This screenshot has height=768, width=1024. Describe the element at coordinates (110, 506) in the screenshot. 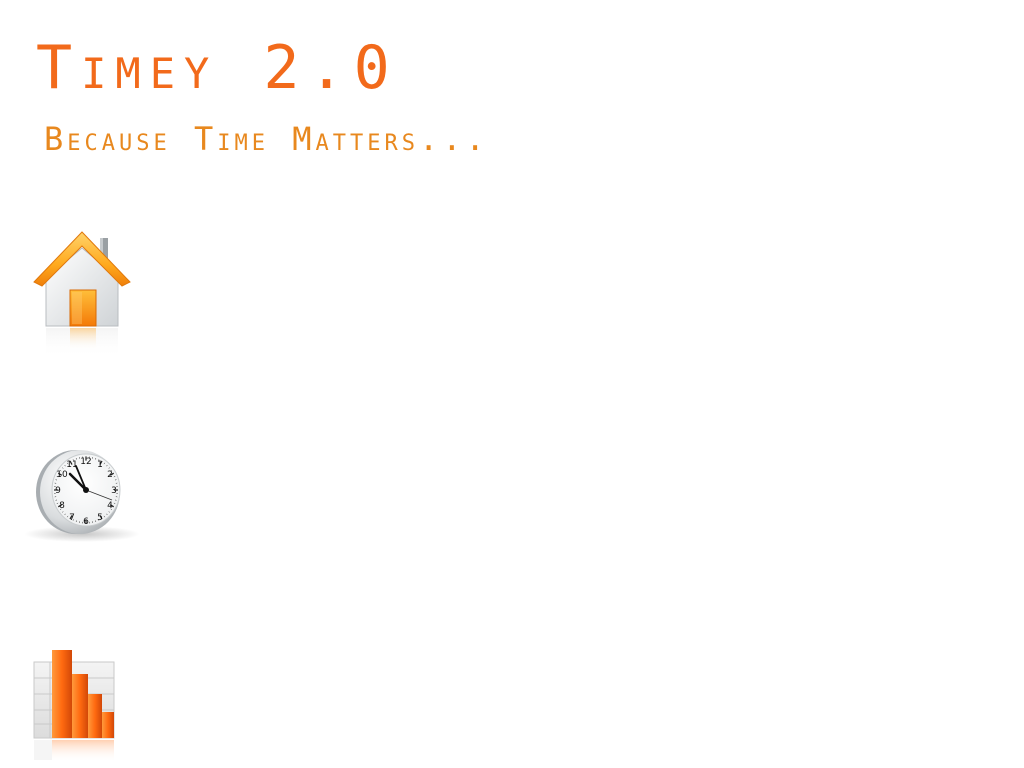

I see `clock-numeral: 4` at that location.